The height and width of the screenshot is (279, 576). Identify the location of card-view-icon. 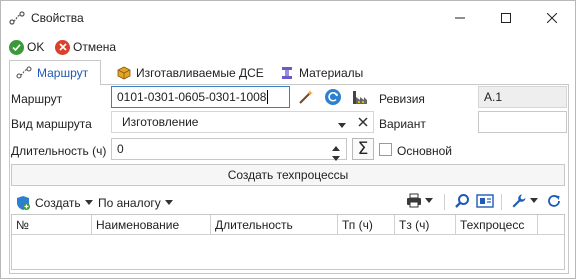
(485, 201).